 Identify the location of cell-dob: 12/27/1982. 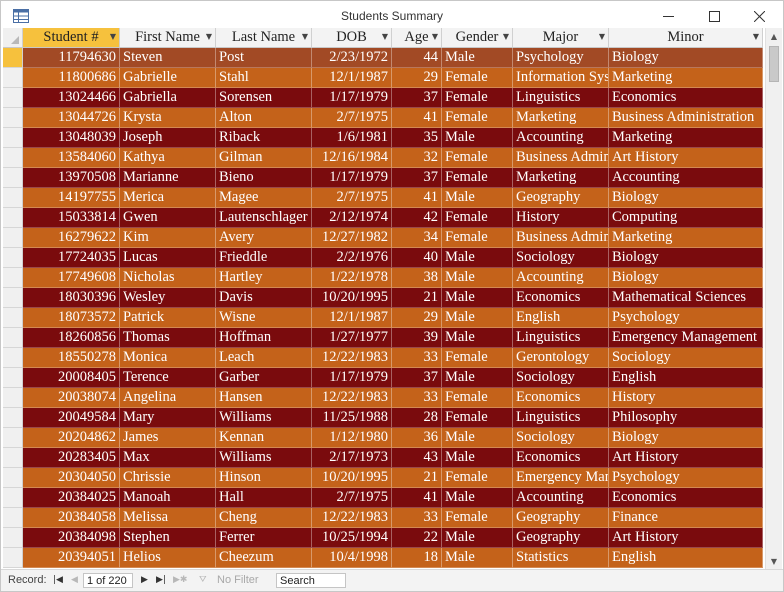
(352, 238).